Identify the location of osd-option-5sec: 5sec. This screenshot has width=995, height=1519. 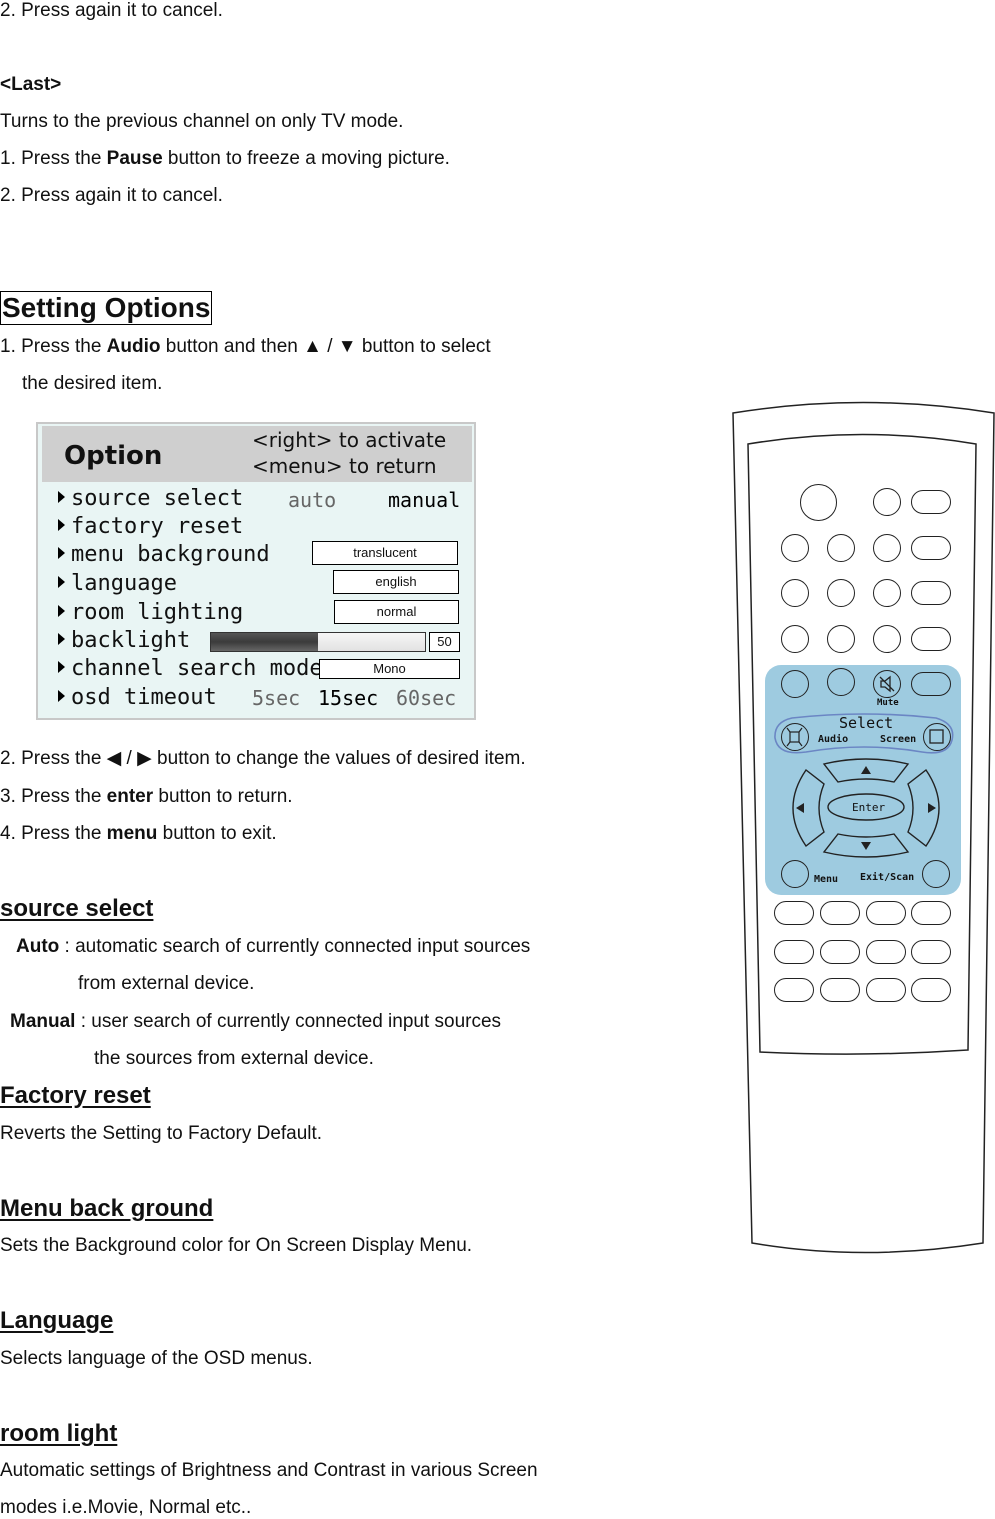
(276, 698).